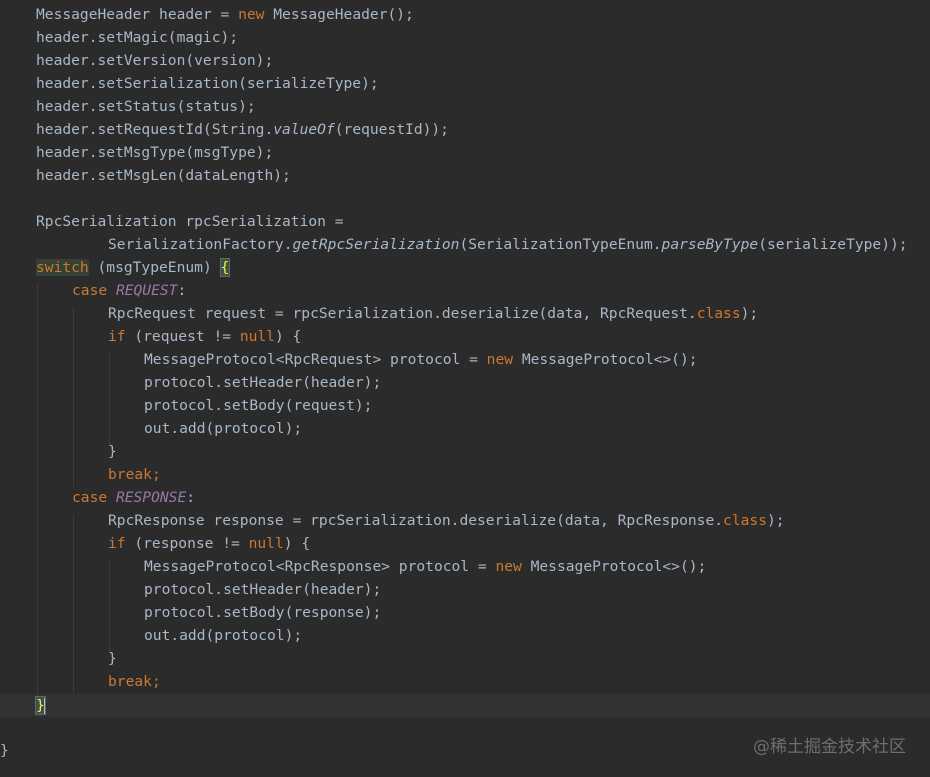 The height and width of the screenshot is (777, 930). What do you see at coordinates (391, 129) in the screenshot?
I see `code-text: (requestId));` at bounding box center [391, 129].